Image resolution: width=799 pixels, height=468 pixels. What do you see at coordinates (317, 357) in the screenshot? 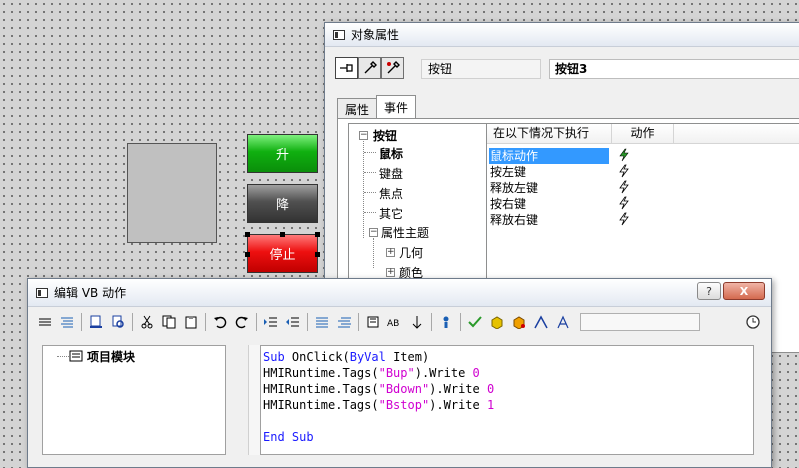
I see `code-text: OnClick(` at bounding box center [317, 357].